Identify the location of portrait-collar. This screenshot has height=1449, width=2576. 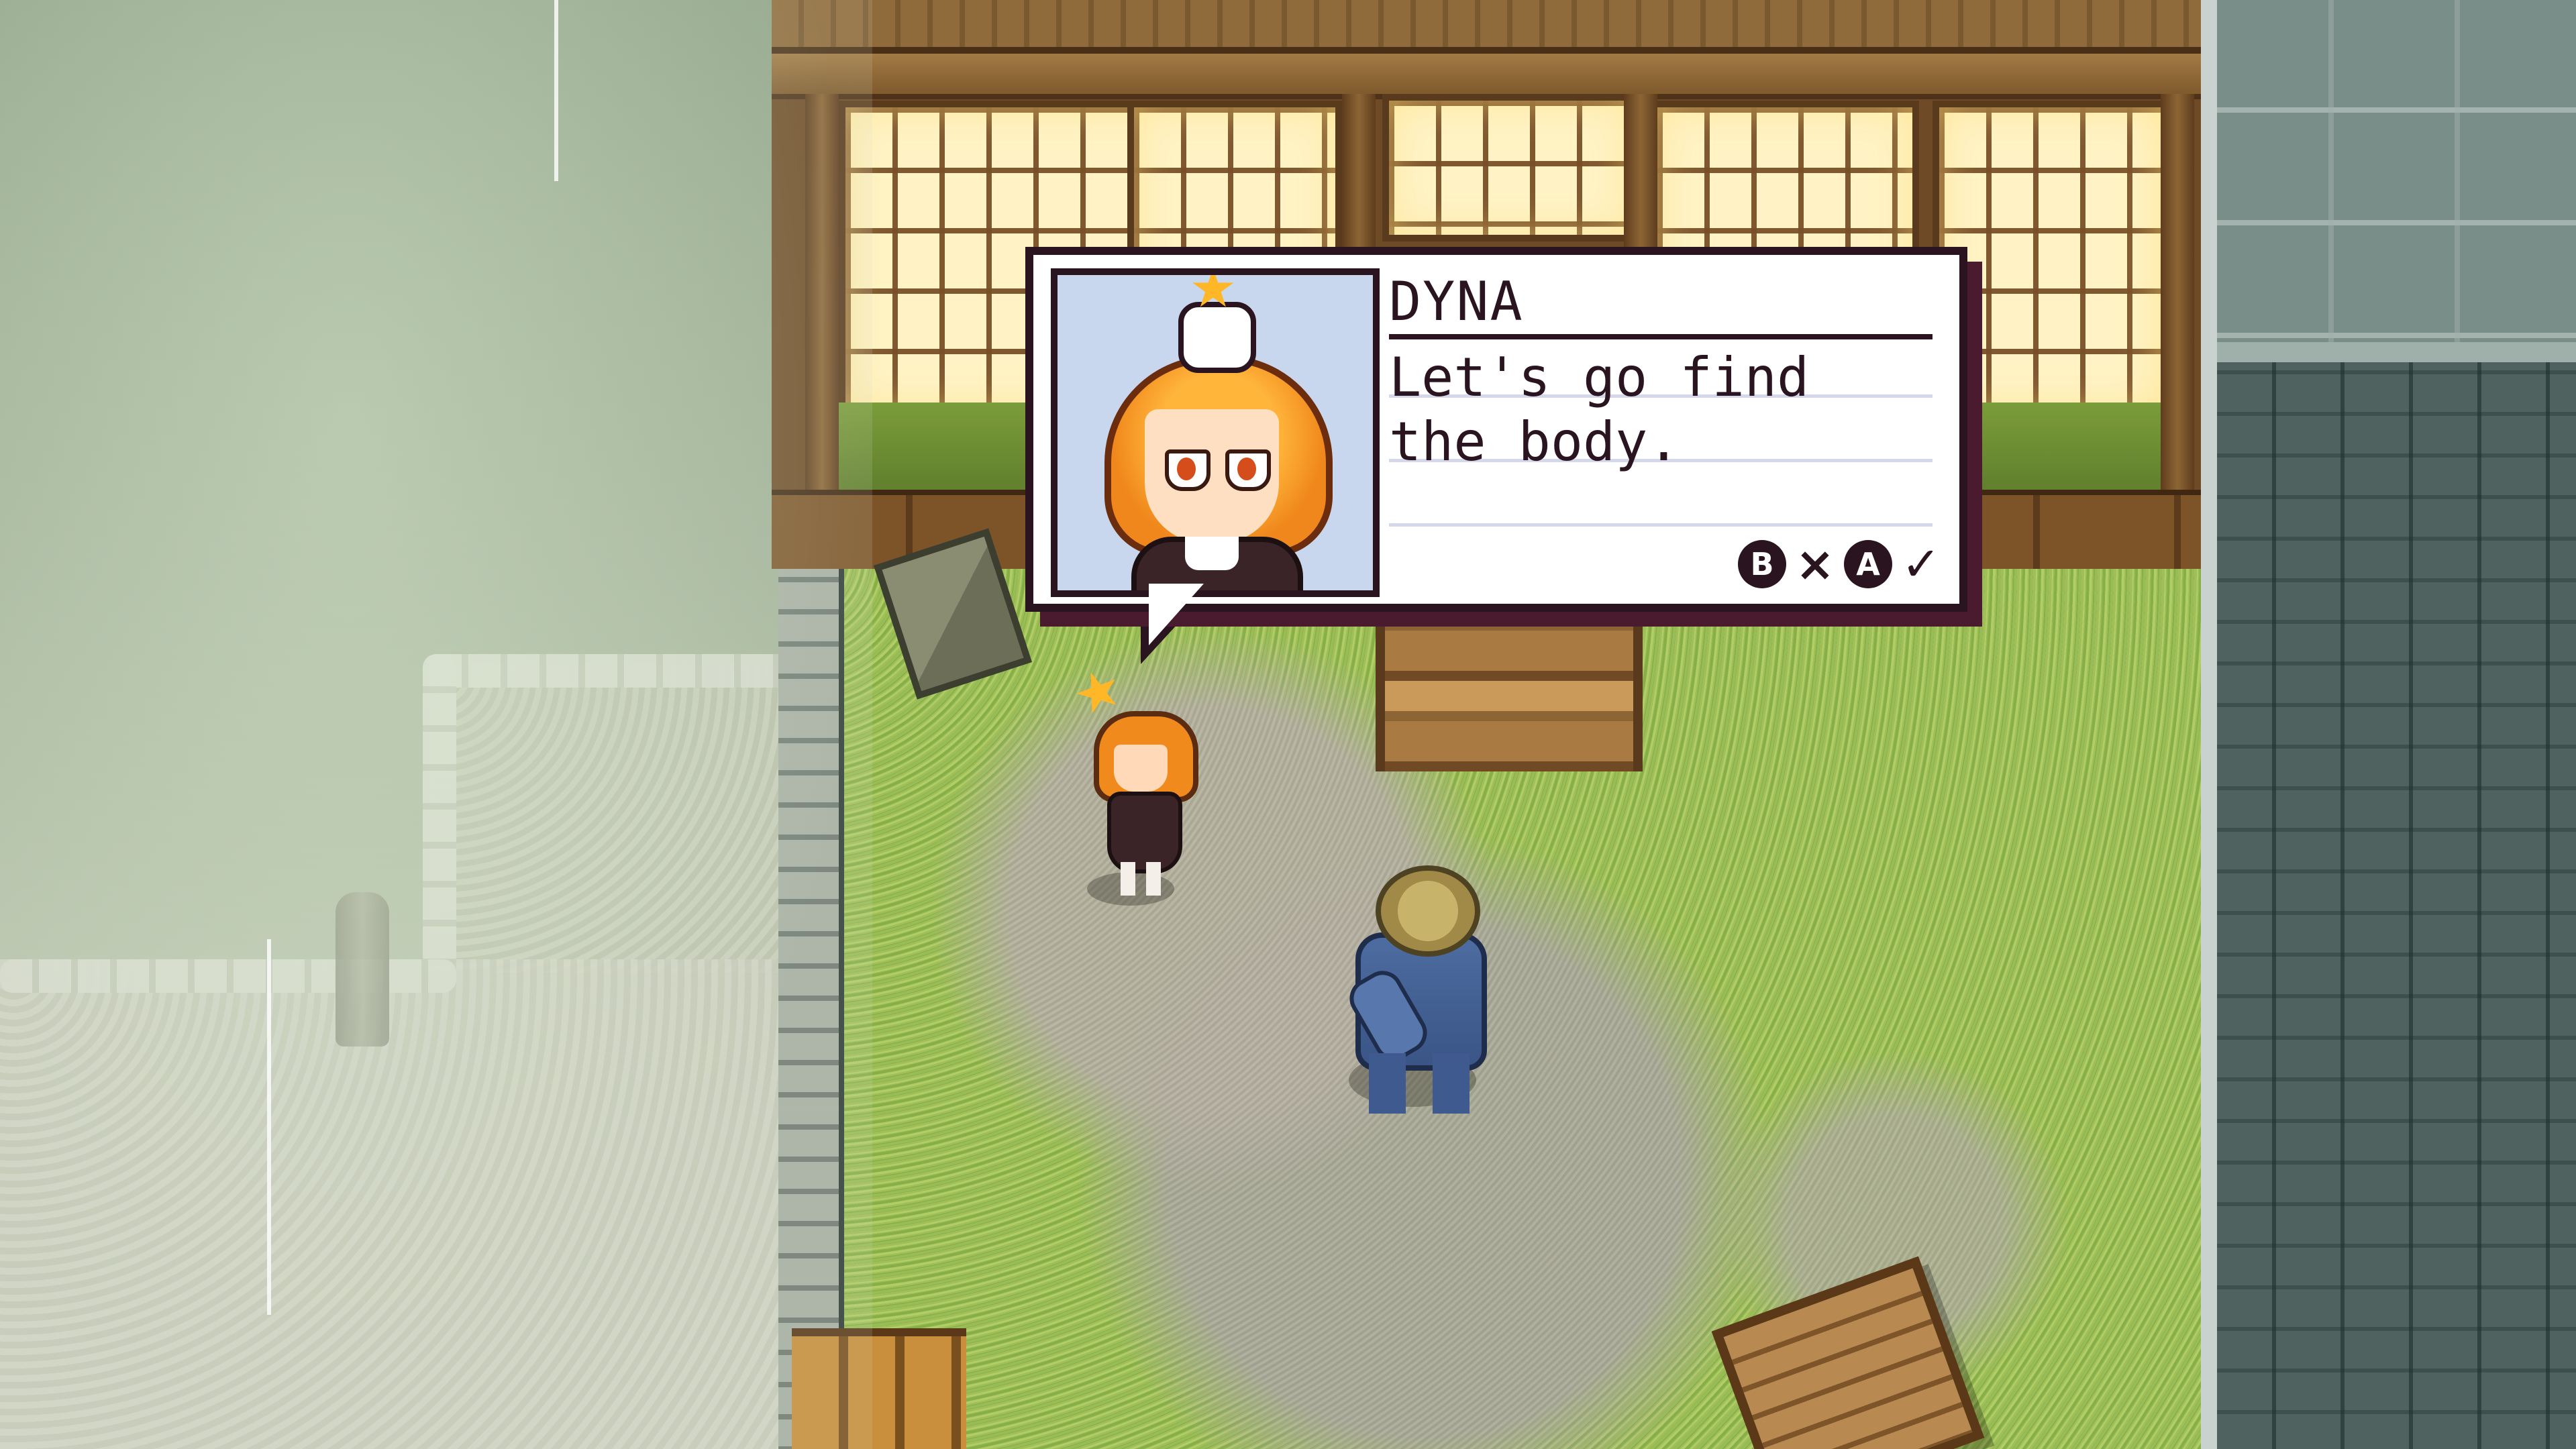
(1212, 553).